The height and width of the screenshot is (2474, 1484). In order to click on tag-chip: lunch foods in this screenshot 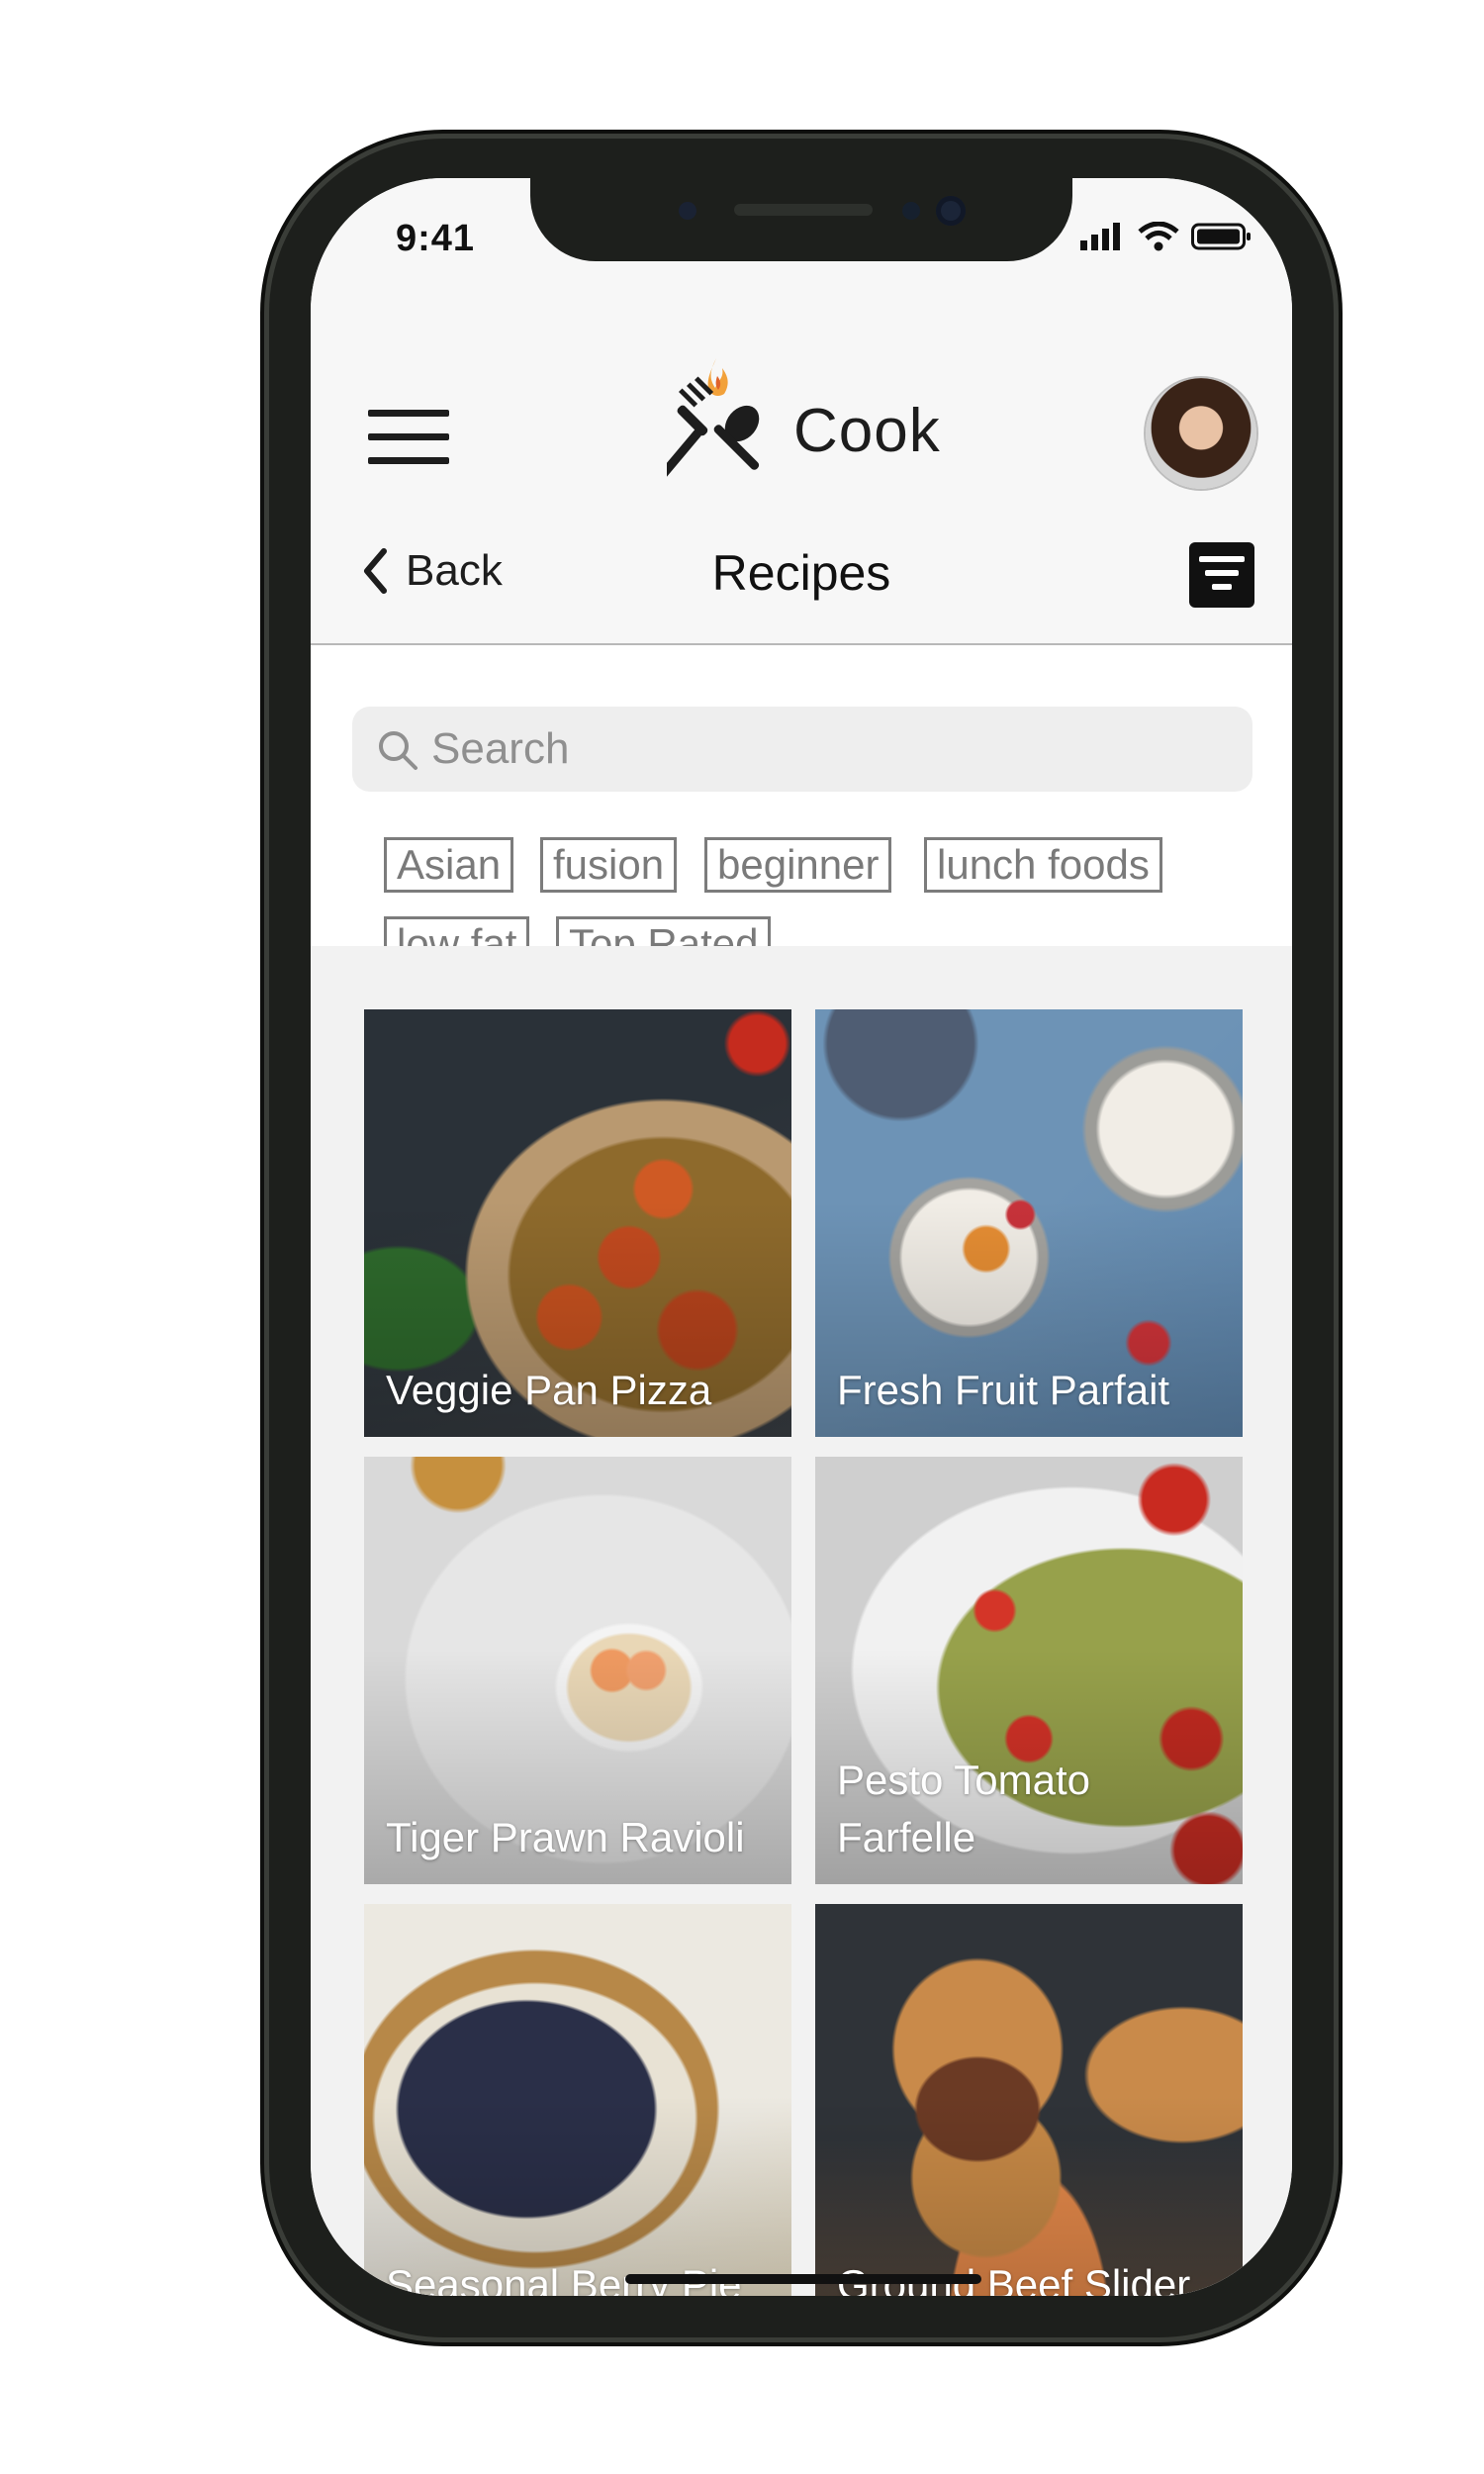, I will do `click(1043, 865)`.